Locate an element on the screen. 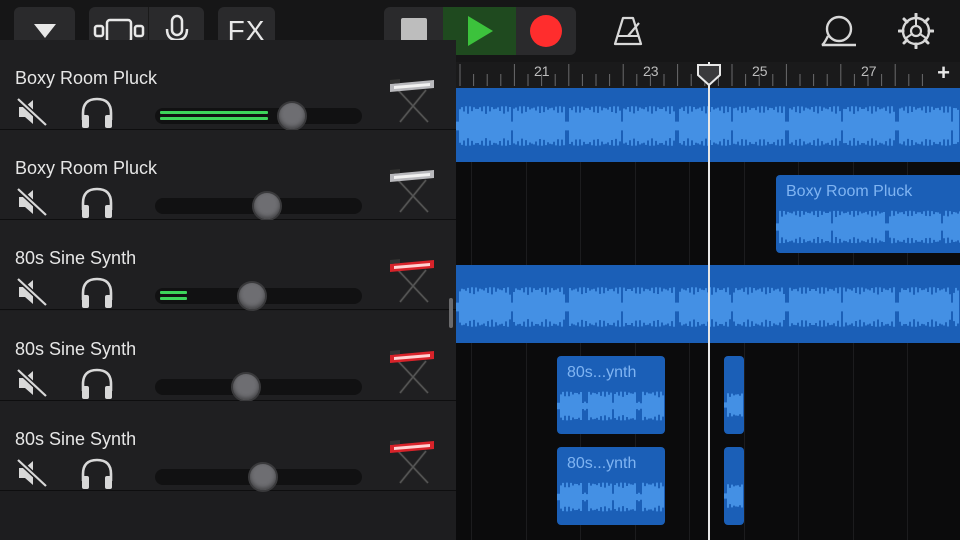  panel-resize-handle is located at coordinates (451, 313).